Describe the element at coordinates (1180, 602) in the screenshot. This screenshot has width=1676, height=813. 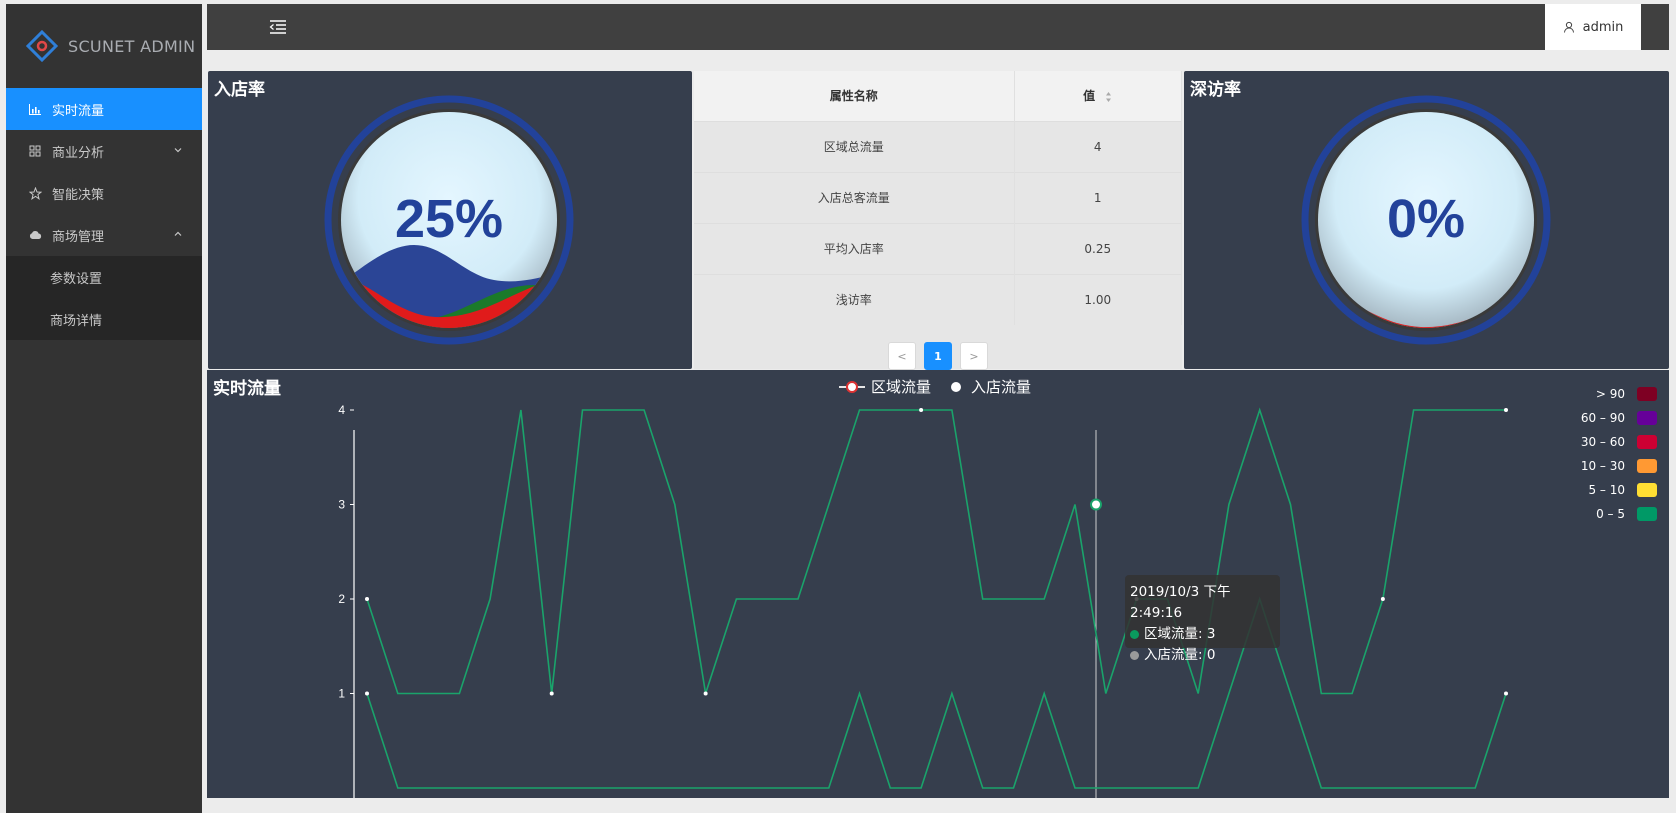
I see `tooltip-time: 2019/10/3 下午2:49:16` at that location.